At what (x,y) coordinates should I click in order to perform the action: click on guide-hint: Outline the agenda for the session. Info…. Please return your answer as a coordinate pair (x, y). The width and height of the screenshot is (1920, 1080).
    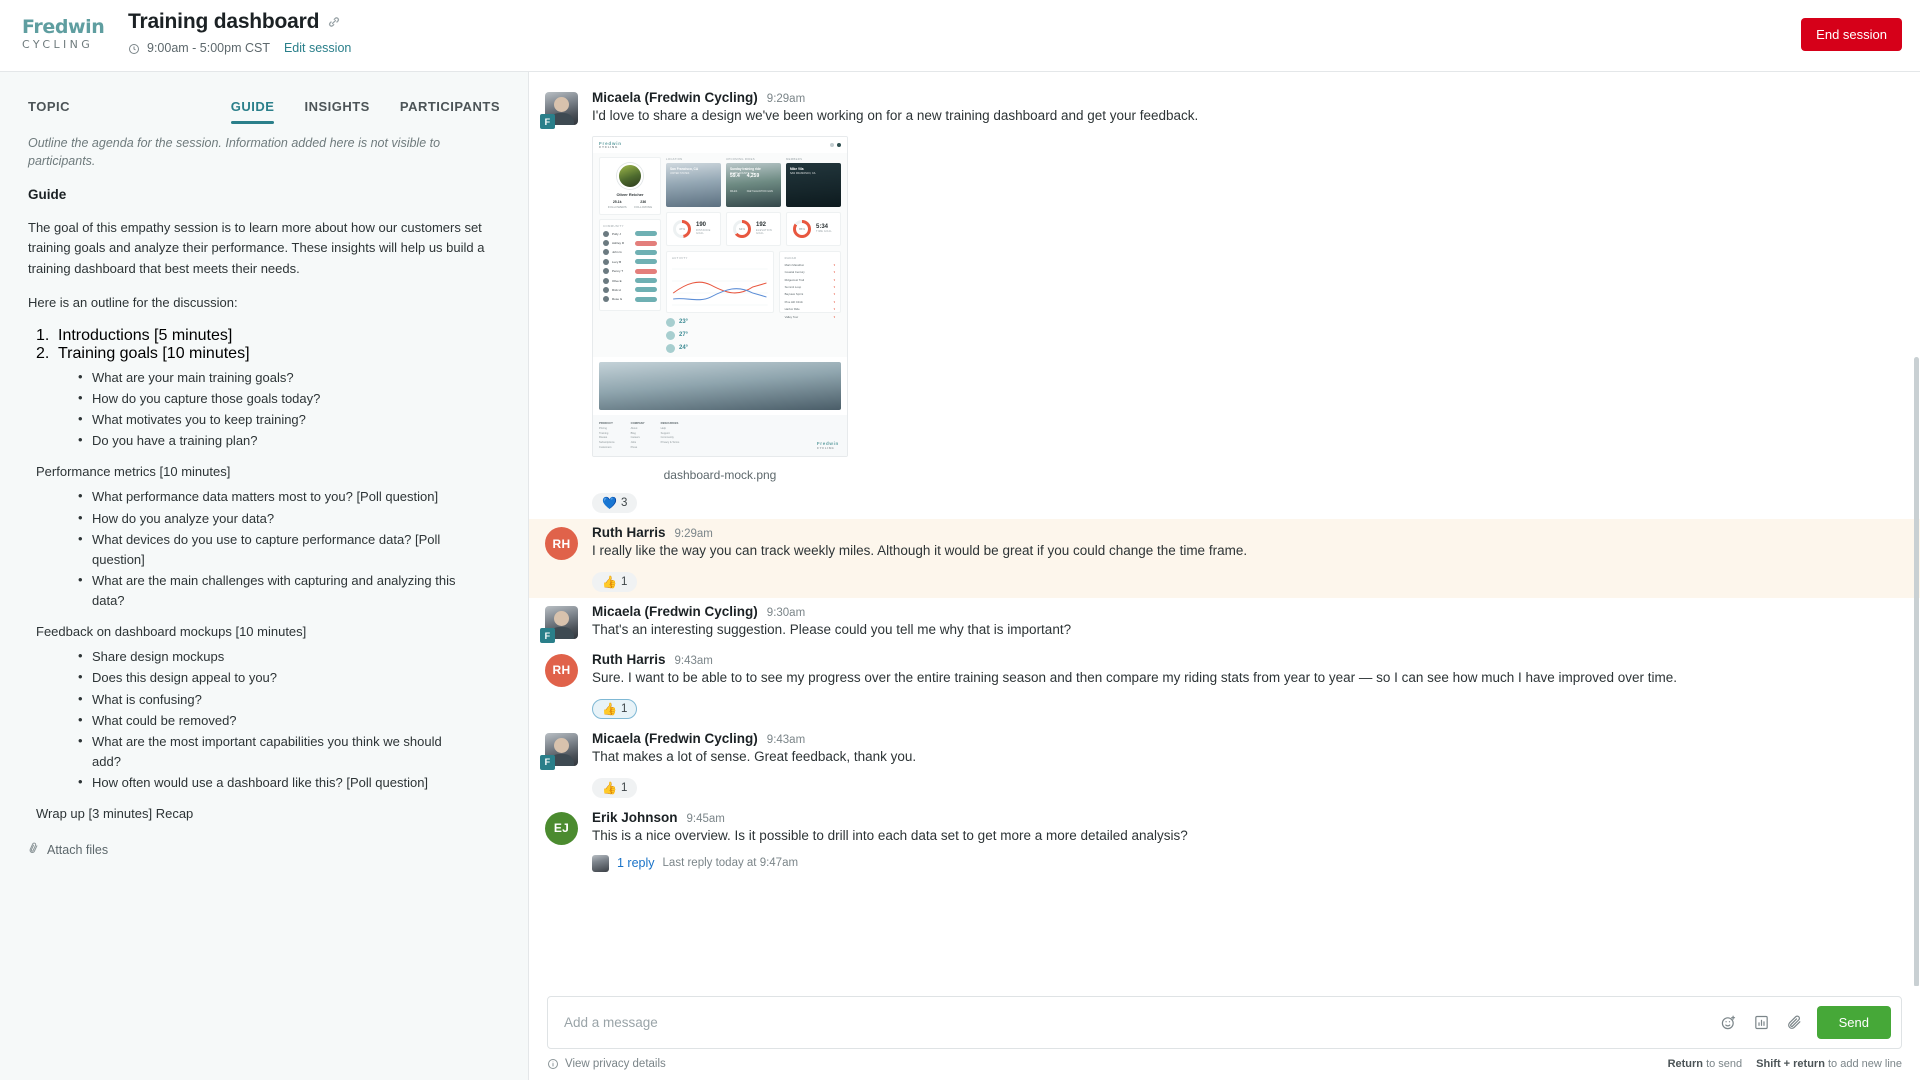
    Looking at the image, I should click on (234, 152).